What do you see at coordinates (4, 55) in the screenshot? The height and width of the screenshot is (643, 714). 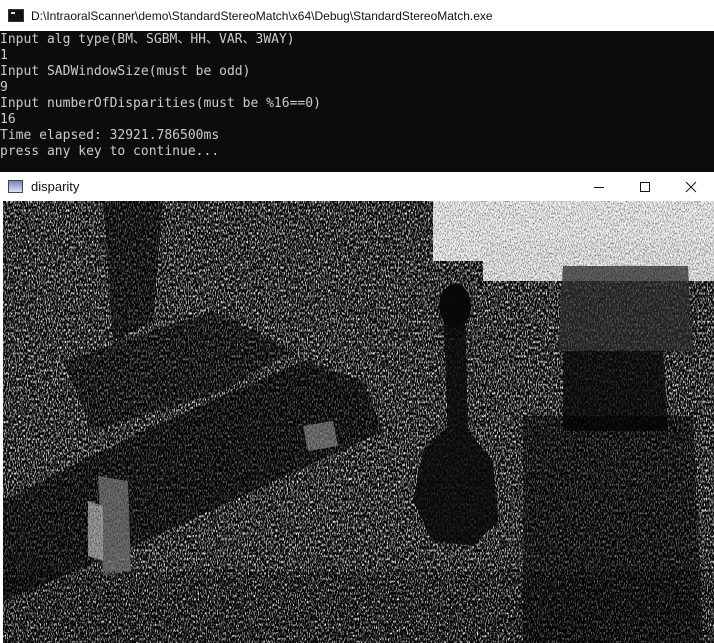 I see `console-line: 1` at bounding box center [4, 55].